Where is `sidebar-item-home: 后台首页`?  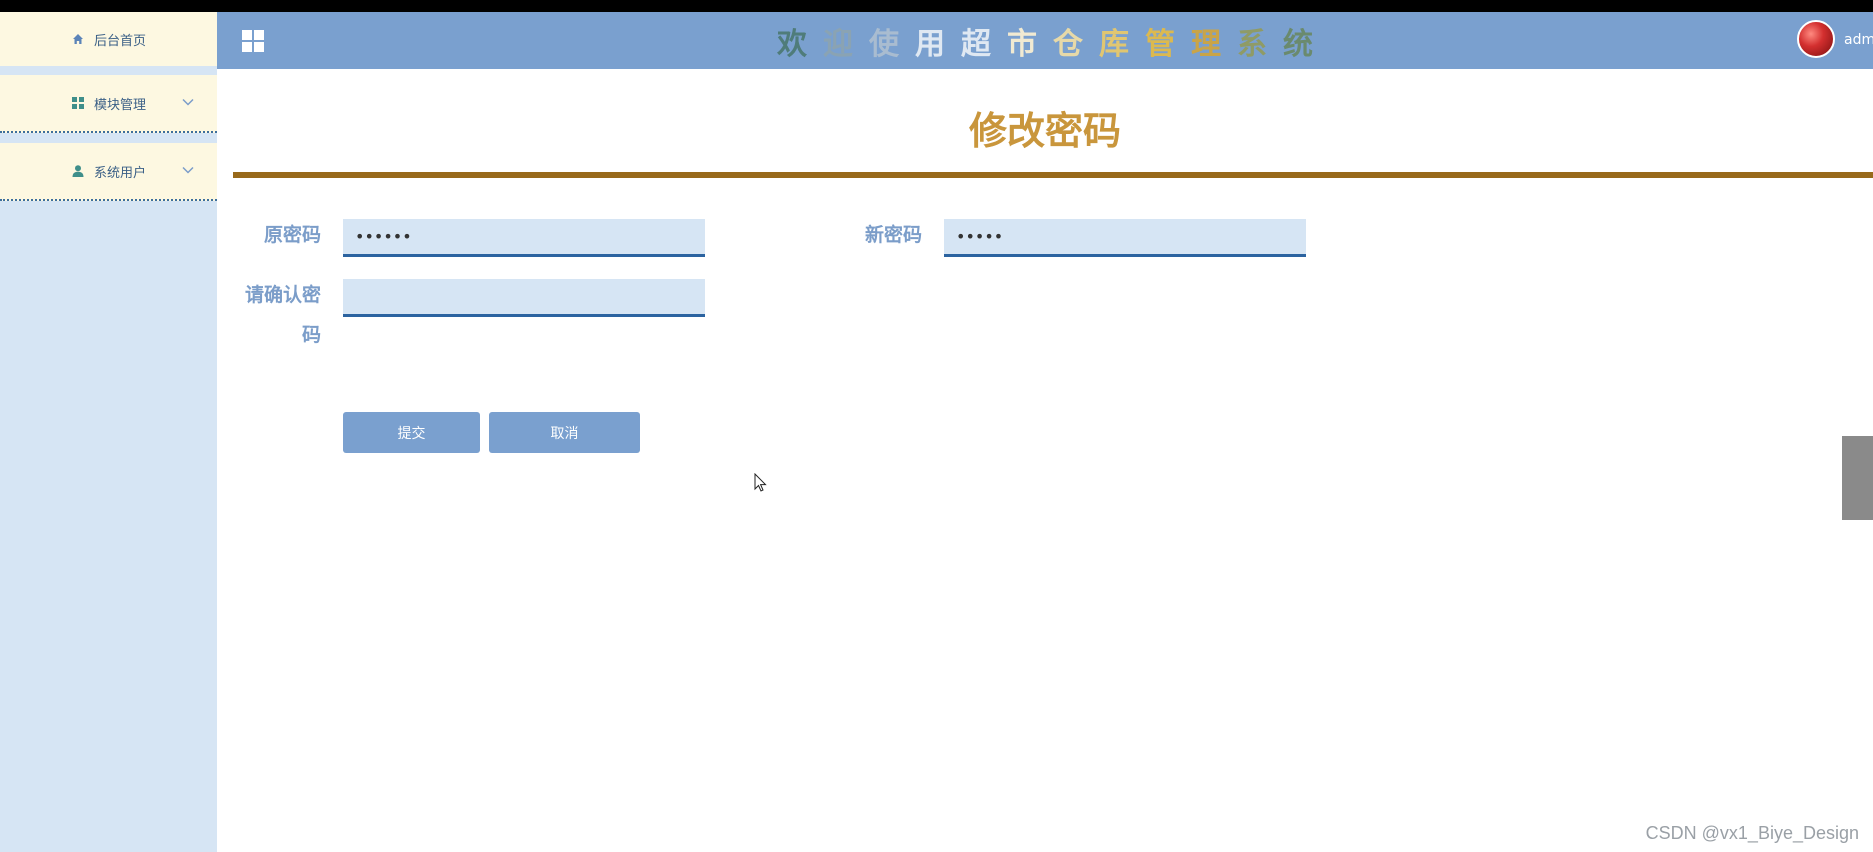 sidebar-item-home: 后台首页 is located at coordinates (108, 39).